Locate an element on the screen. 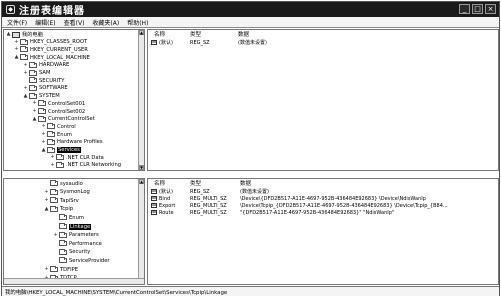  tree-node: SECURITY is located at coordinates (43, 80).